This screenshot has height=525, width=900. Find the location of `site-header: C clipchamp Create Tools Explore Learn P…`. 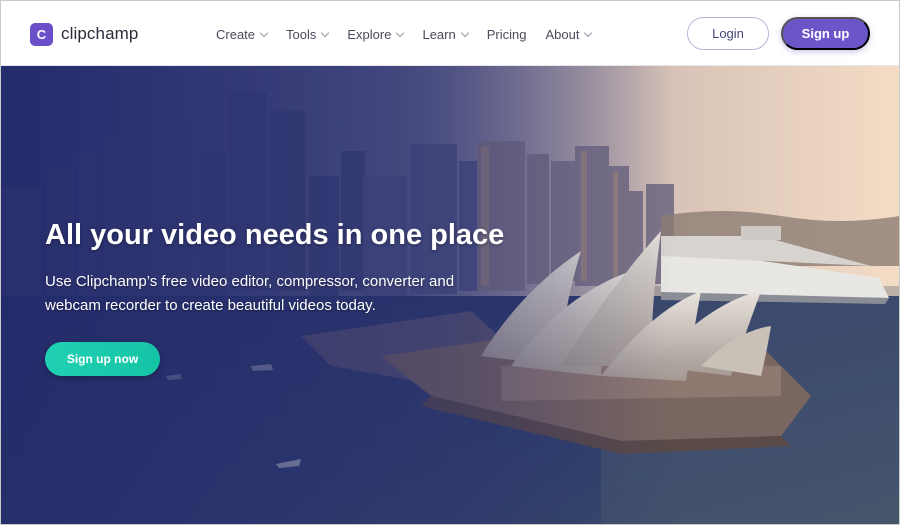

site-header: C clipchamp Create Tools Explore Learn P… is located at coordinates (450, 33).